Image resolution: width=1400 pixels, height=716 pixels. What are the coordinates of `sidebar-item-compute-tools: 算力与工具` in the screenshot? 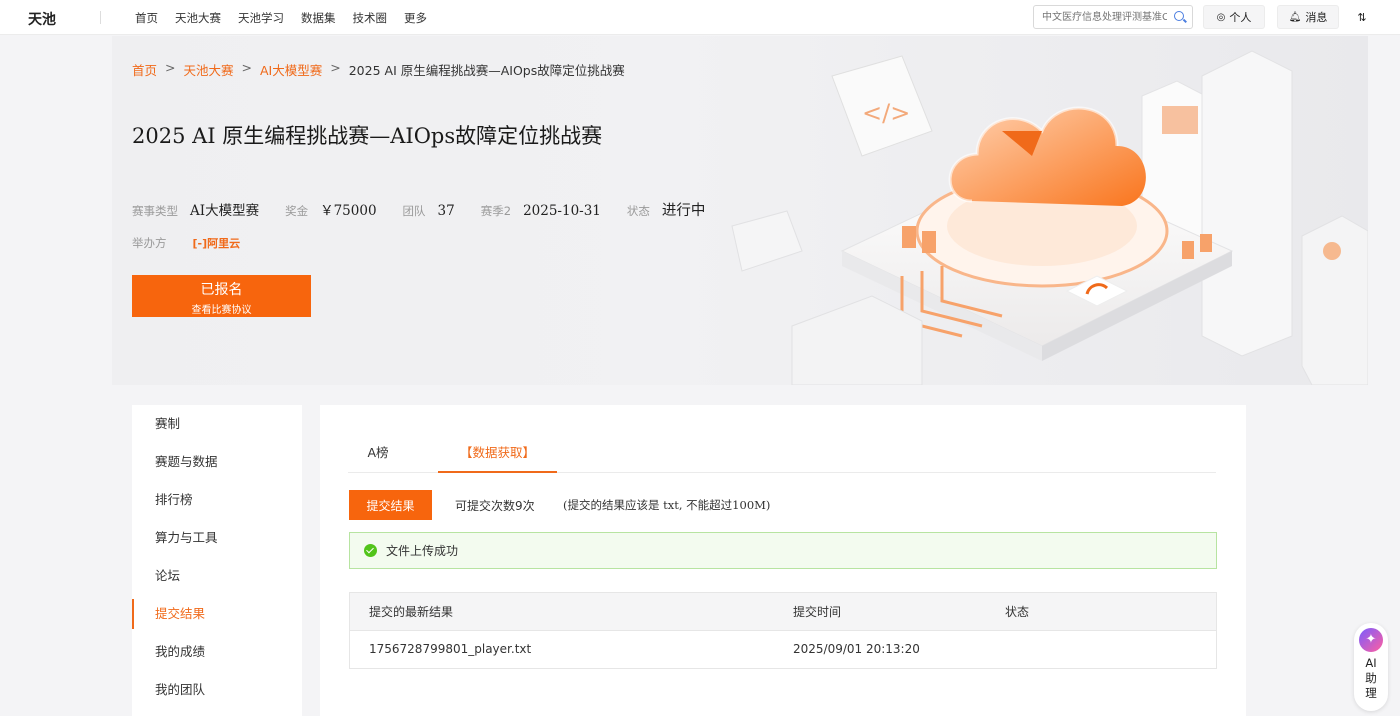 It's located at (217, 538).